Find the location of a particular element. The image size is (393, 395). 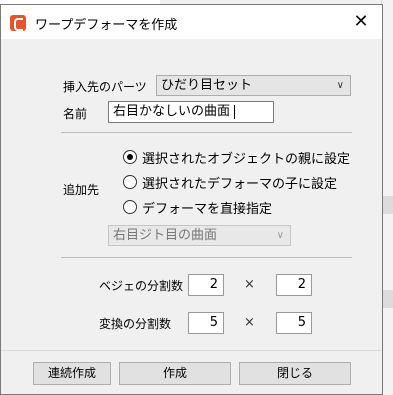

radio-parent-of-selected is located at coordinates (130, 157).